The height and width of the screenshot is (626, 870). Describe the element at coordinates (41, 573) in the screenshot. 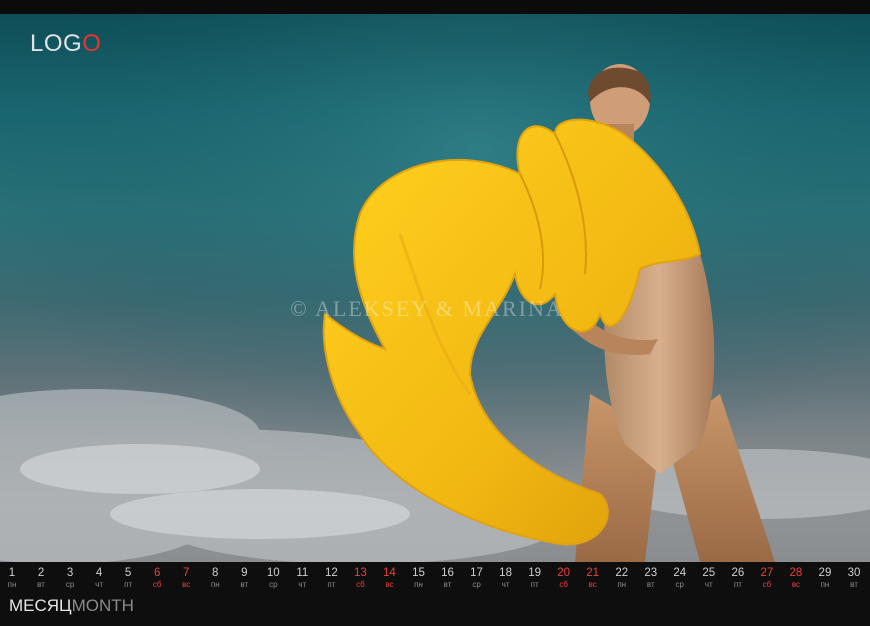

I see `day-number: 2` at that location.